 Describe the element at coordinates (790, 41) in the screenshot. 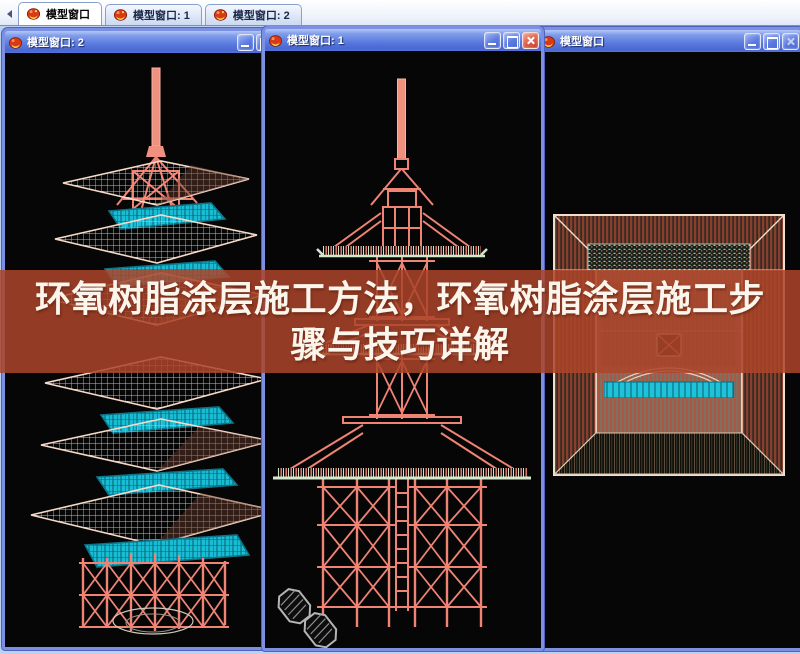

I see `close-button-disabled` at that location.